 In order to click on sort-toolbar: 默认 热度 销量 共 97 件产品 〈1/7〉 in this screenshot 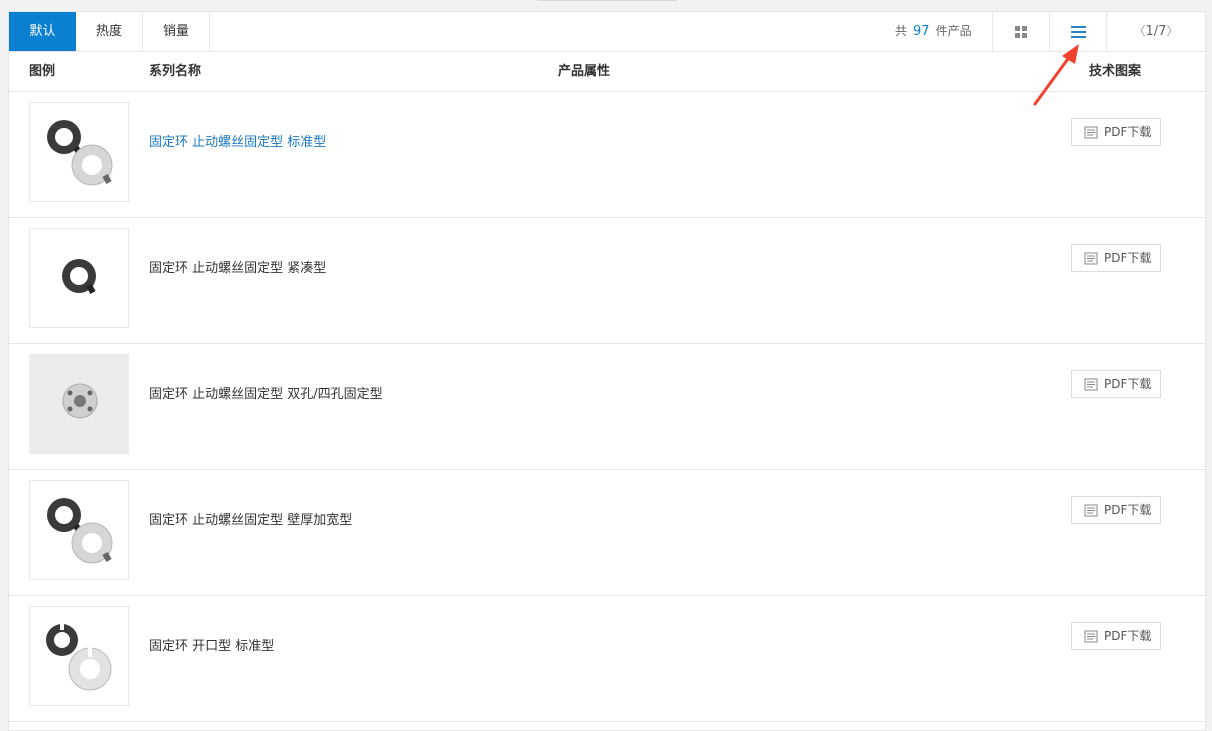, I will do `click(607, 32)`.